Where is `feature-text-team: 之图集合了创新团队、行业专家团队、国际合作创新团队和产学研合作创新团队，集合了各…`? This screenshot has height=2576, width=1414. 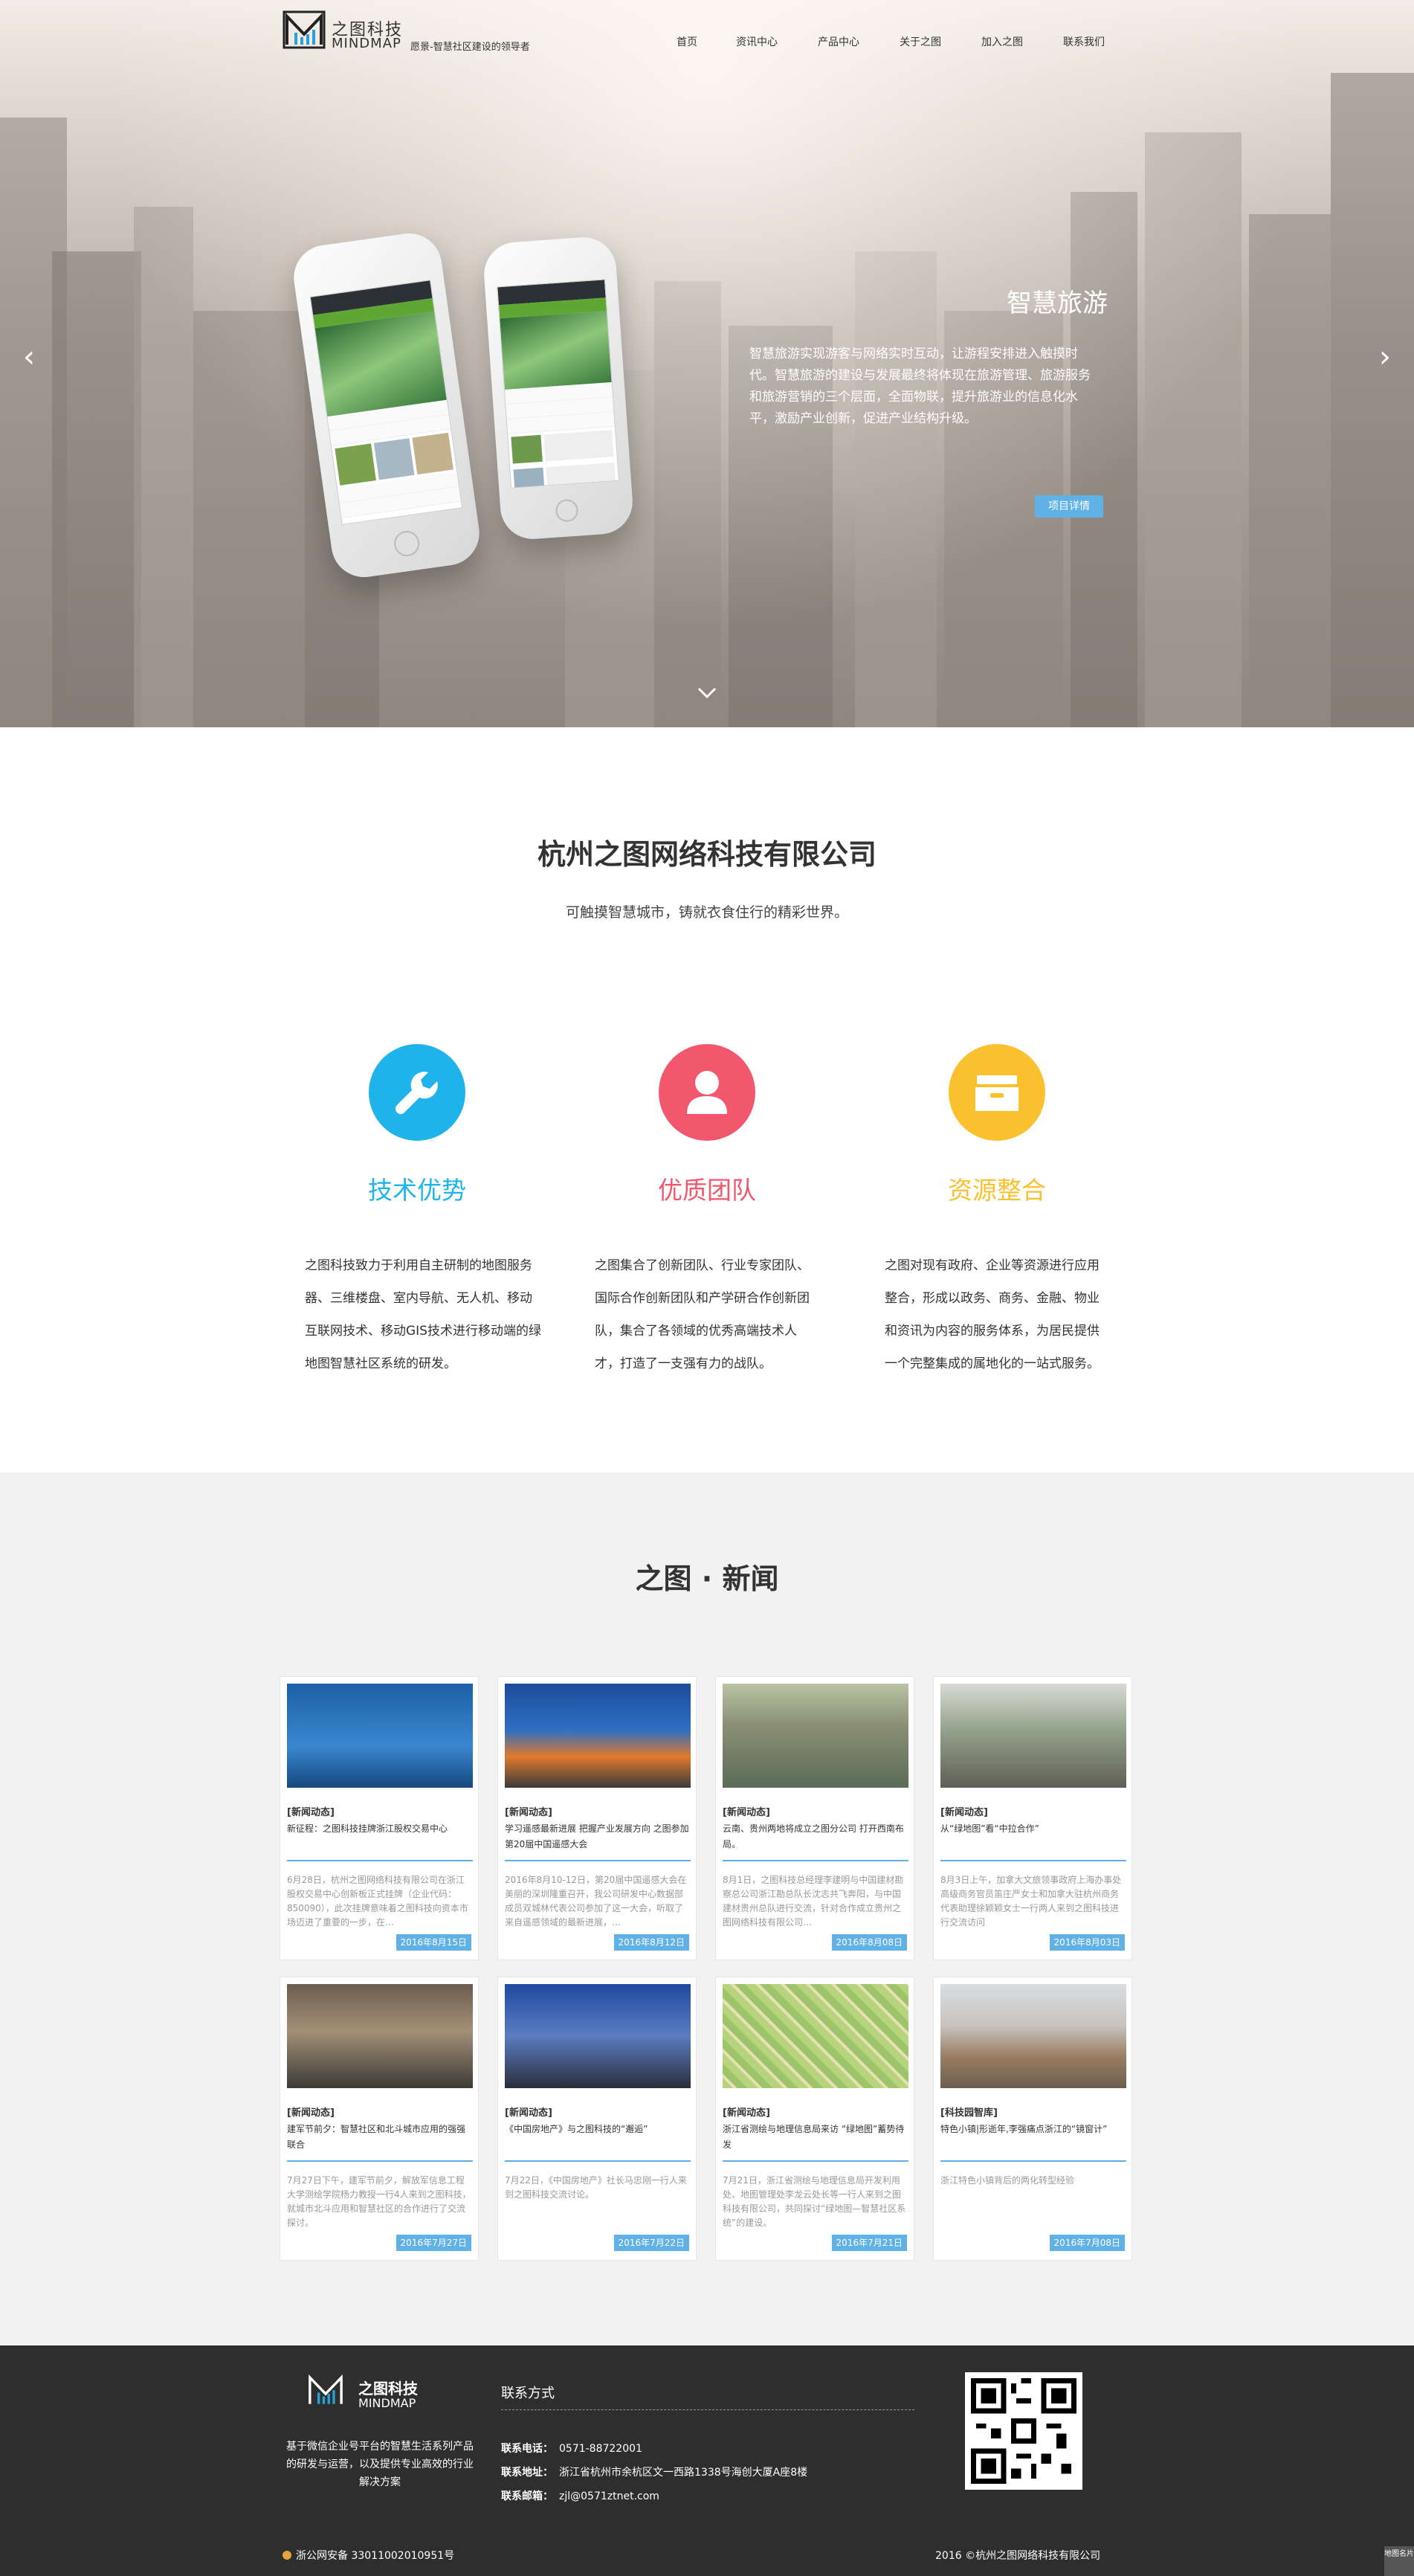 feature-text-team: 之图集合了创新团队、行业专家团队、国际合作创新团队和产学研合作创新团队，集合了各… is located at coordinates (702, 1314).